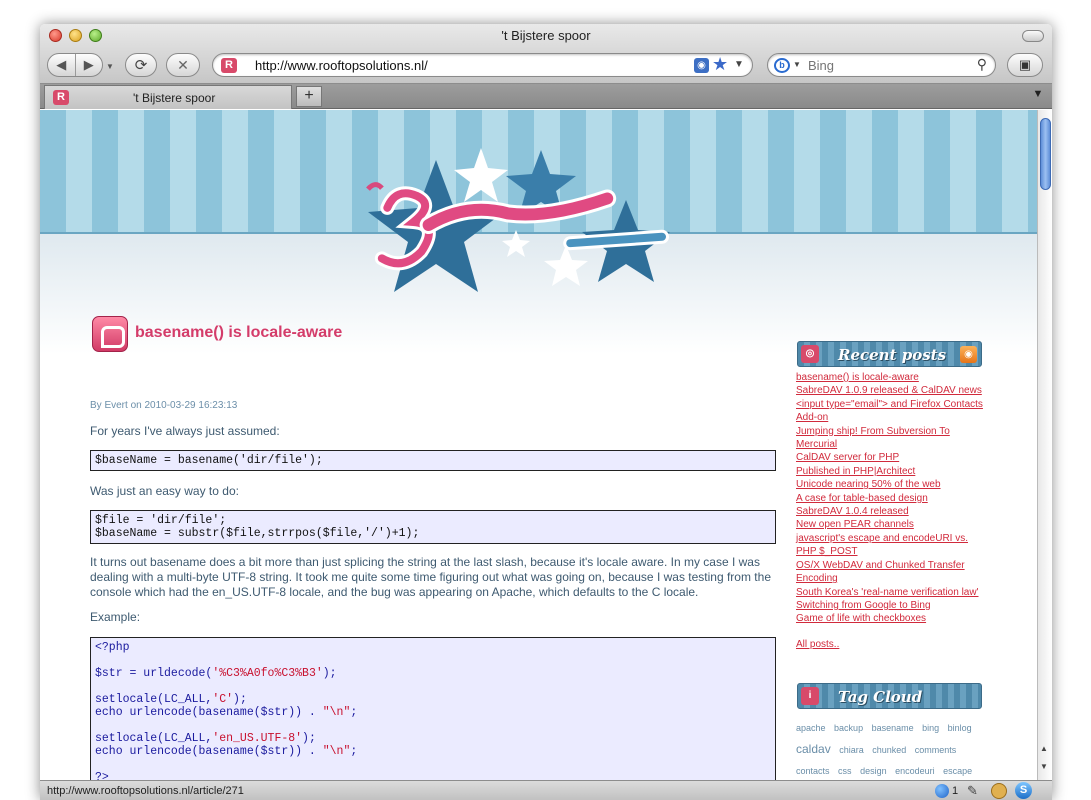 The height and width of the screenshot is (800, 1091). Describe the element at coordinates (720, 64) in the screenshot. I see `bookmark-star-icon: ★` at that location.